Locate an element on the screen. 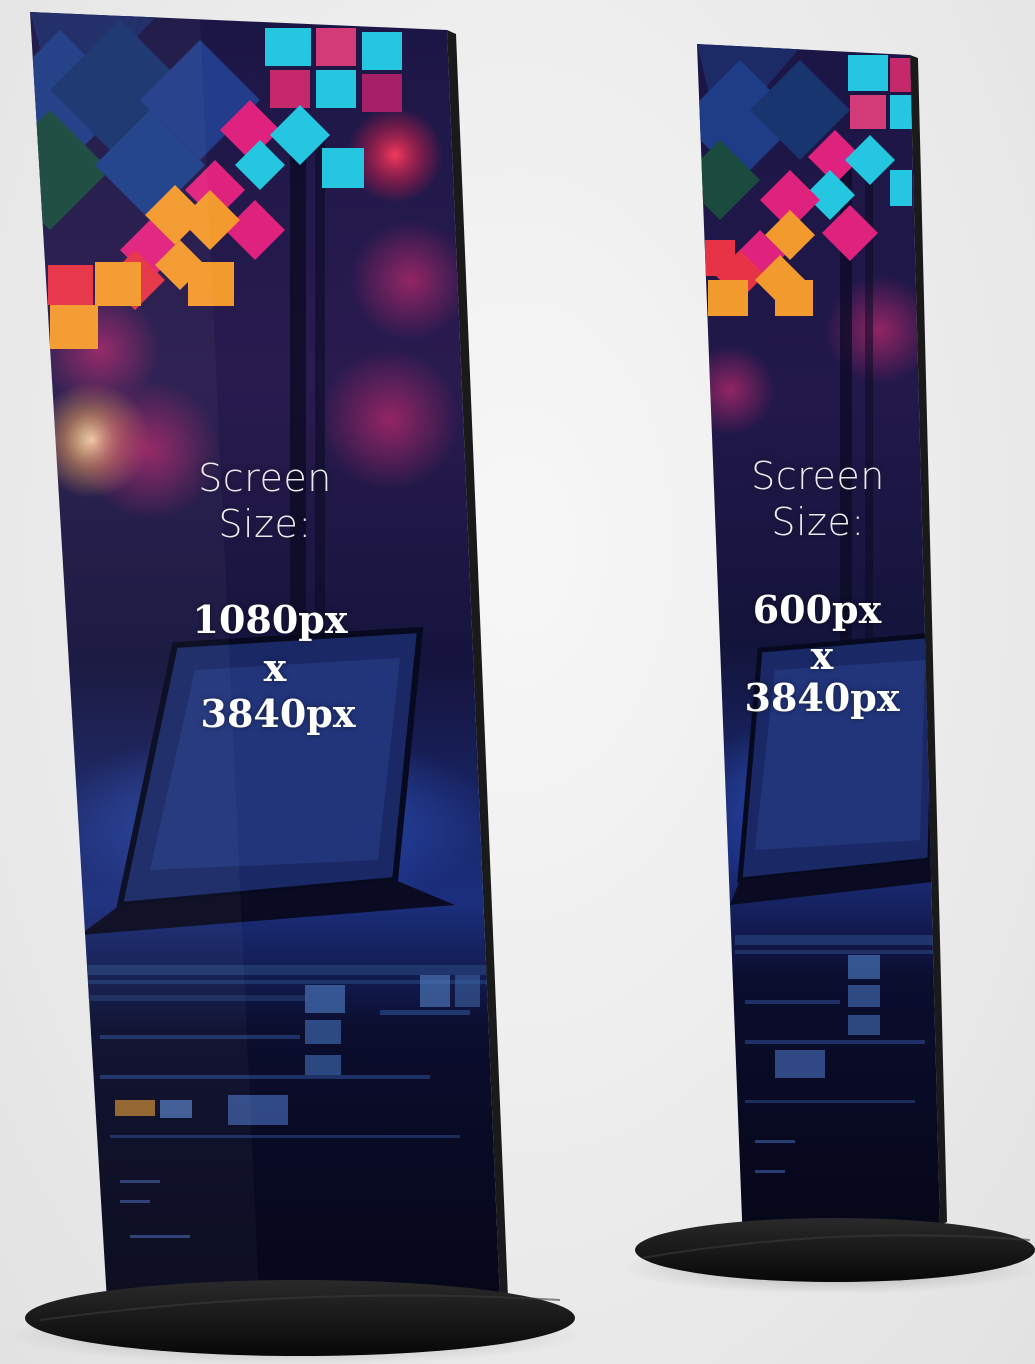 This screenshot has width=1035, height=1364. display-base-large is located at coordinates (300, 1318).